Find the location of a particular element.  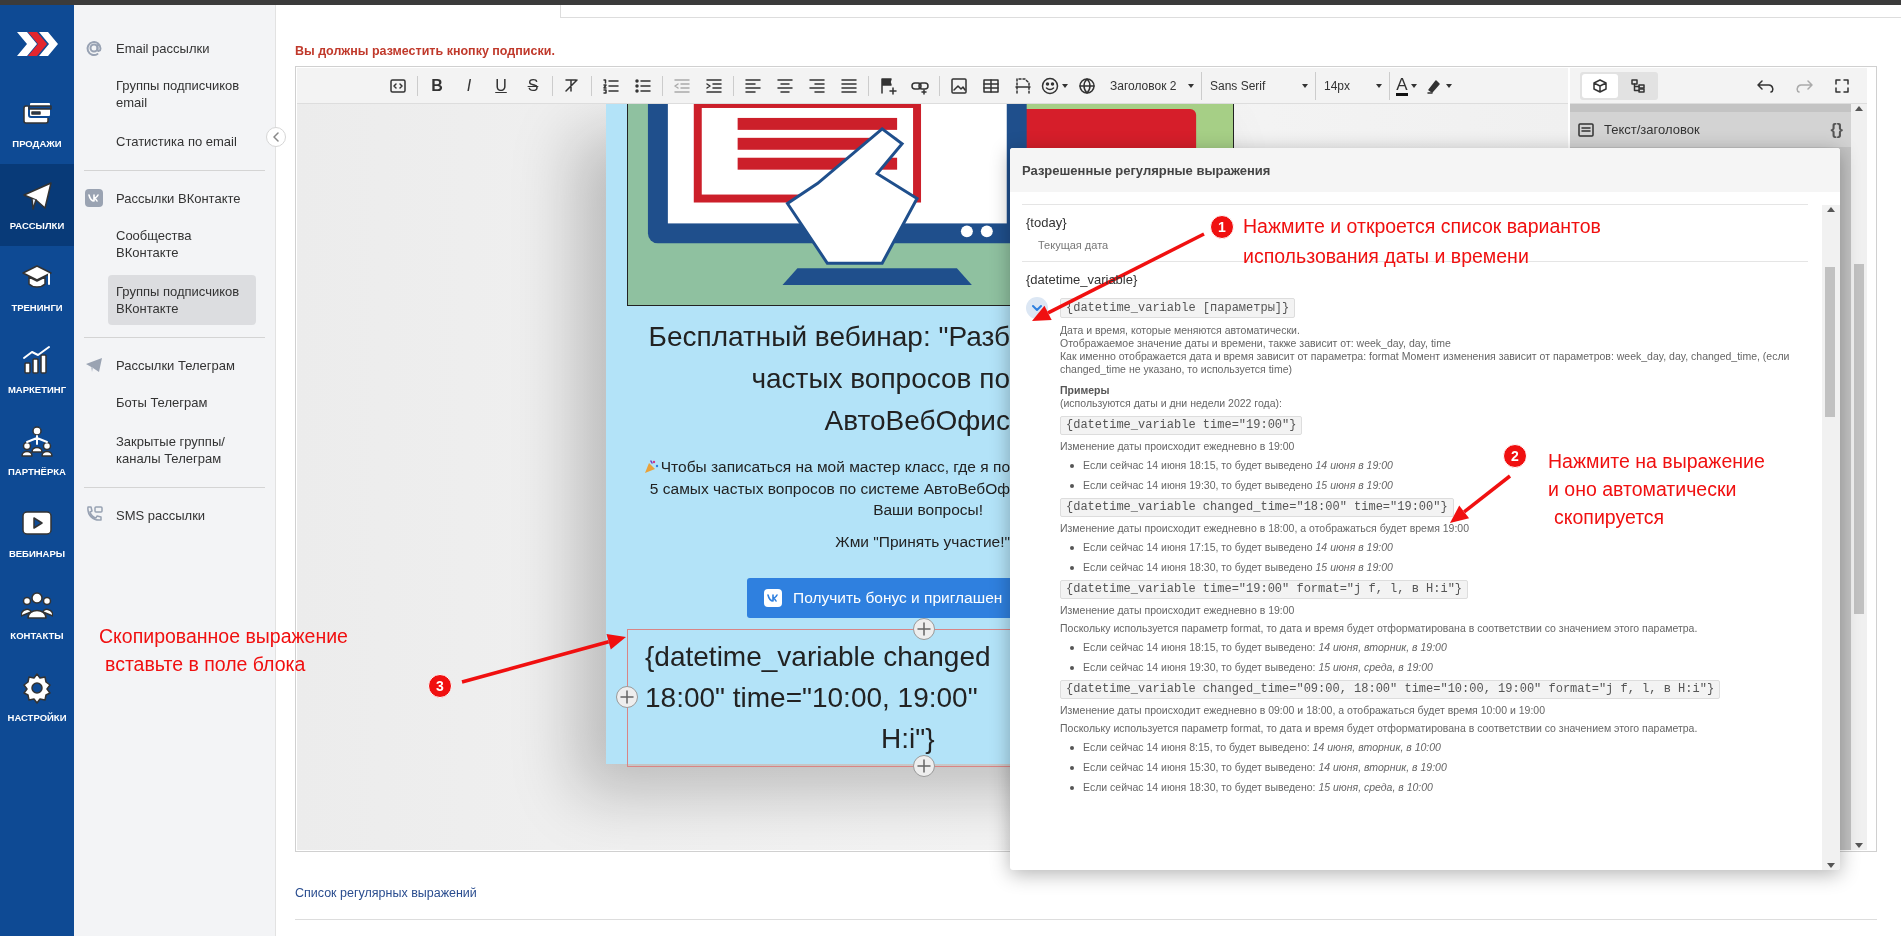

description-text: Изменение даты происходит ежедневно в 19:00 is located at coordinates (1178, 446).